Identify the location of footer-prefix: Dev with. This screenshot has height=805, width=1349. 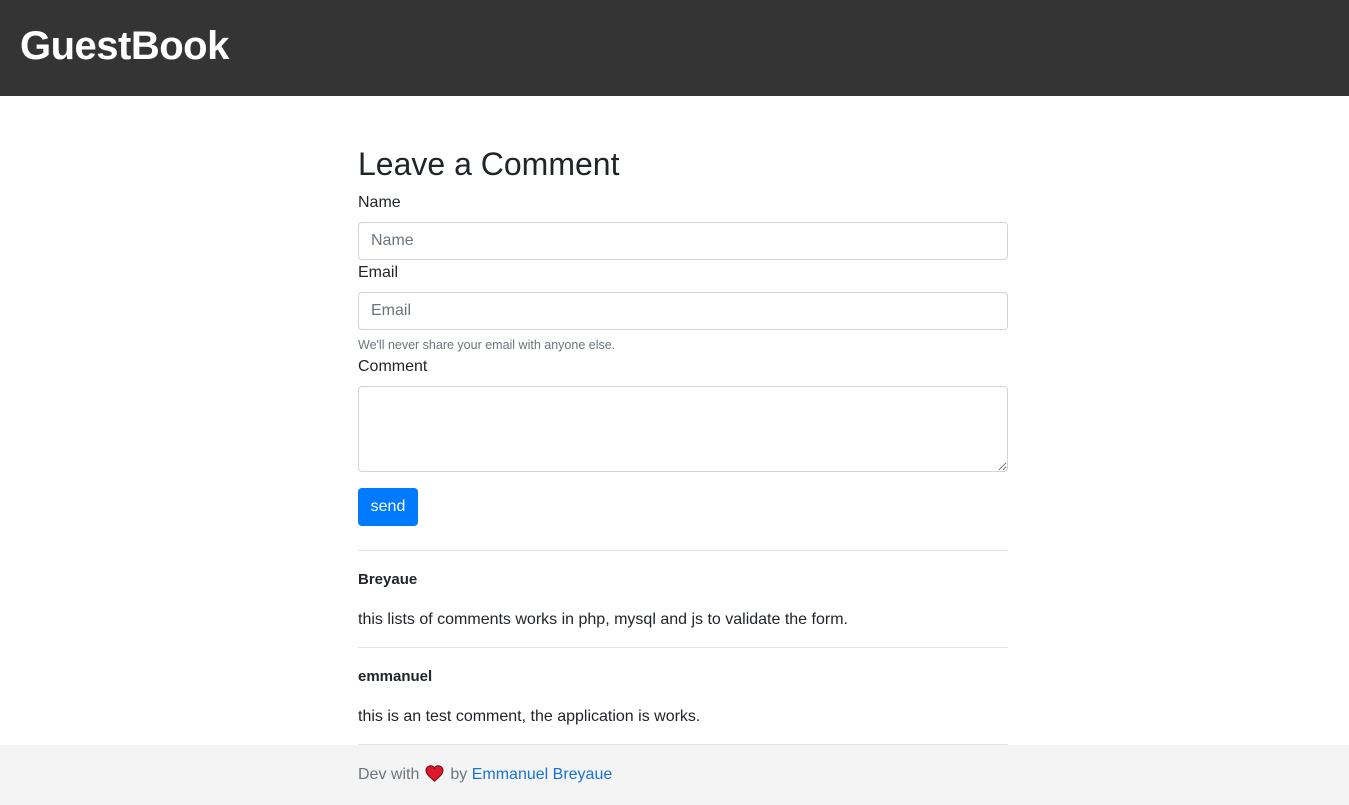
(389, 774).